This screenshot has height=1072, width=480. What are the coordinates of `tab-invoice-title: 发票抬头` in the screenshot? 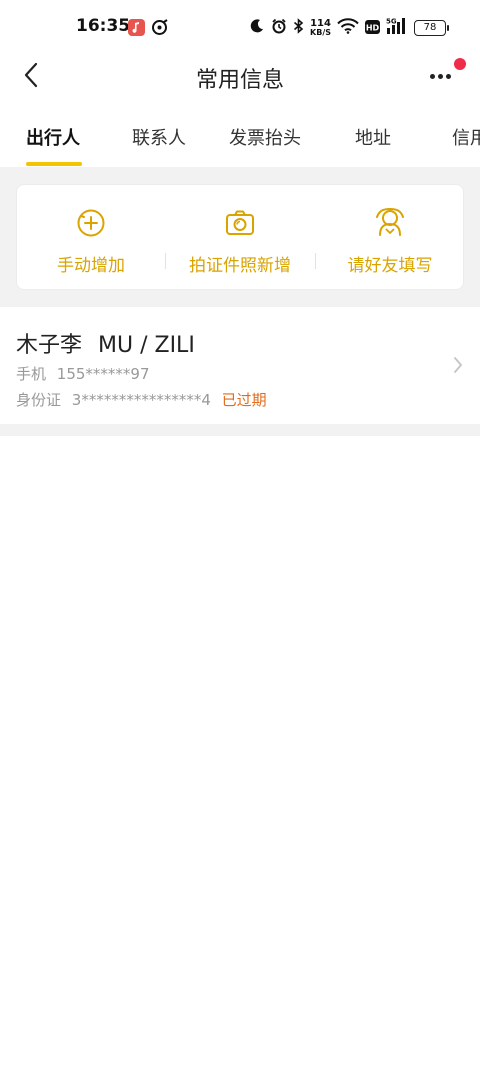 It's located at (265, 137).